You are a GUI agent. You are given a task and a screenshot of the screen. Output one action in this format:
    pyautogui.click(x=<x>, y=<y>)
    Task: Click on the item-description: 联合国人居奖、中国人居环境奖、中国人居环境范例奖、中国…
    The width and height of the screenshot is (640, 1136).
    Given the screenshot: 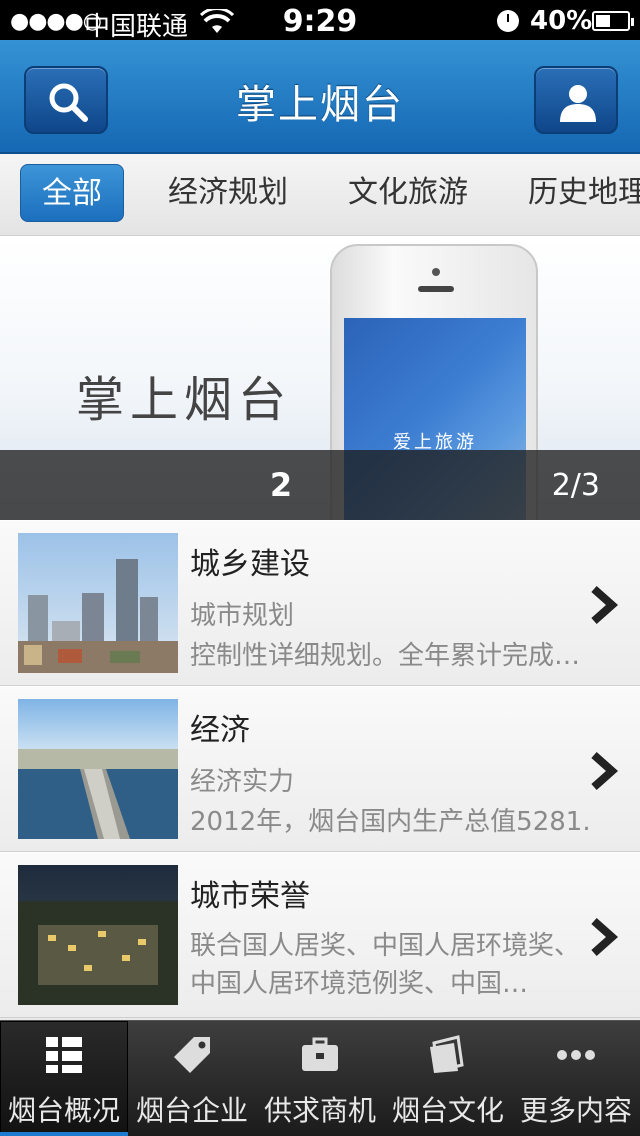 What is the action you would take?
    pyautogui.click(x=385, y=965)
    